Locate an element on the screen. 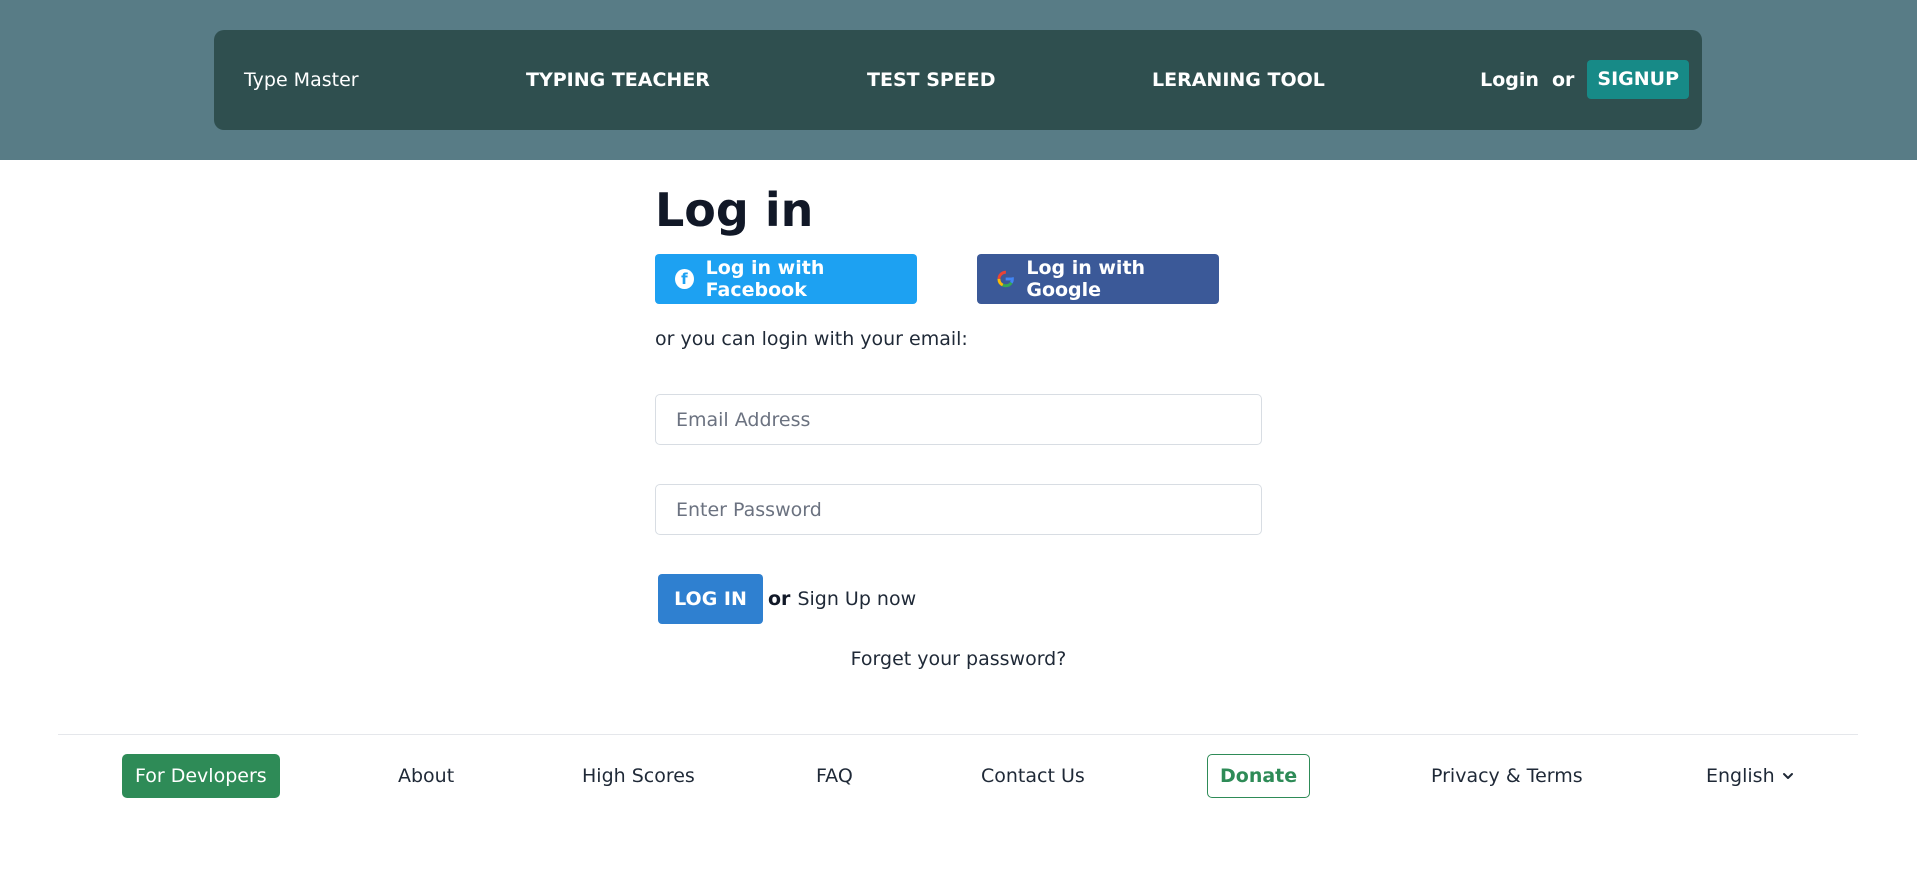 Image resolution: width=1917 pixels, height=890 pixels. password-field is located at coordinates (958, 509).